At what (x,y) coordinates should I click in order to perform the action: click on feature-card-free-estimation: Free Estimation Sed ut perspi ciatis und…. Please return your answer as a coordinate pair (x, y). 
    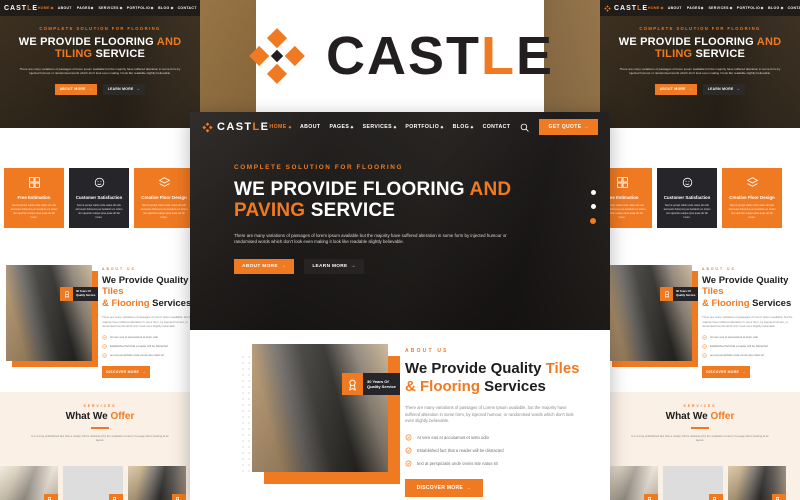
    Looking at the image, I should click on (34, 198).